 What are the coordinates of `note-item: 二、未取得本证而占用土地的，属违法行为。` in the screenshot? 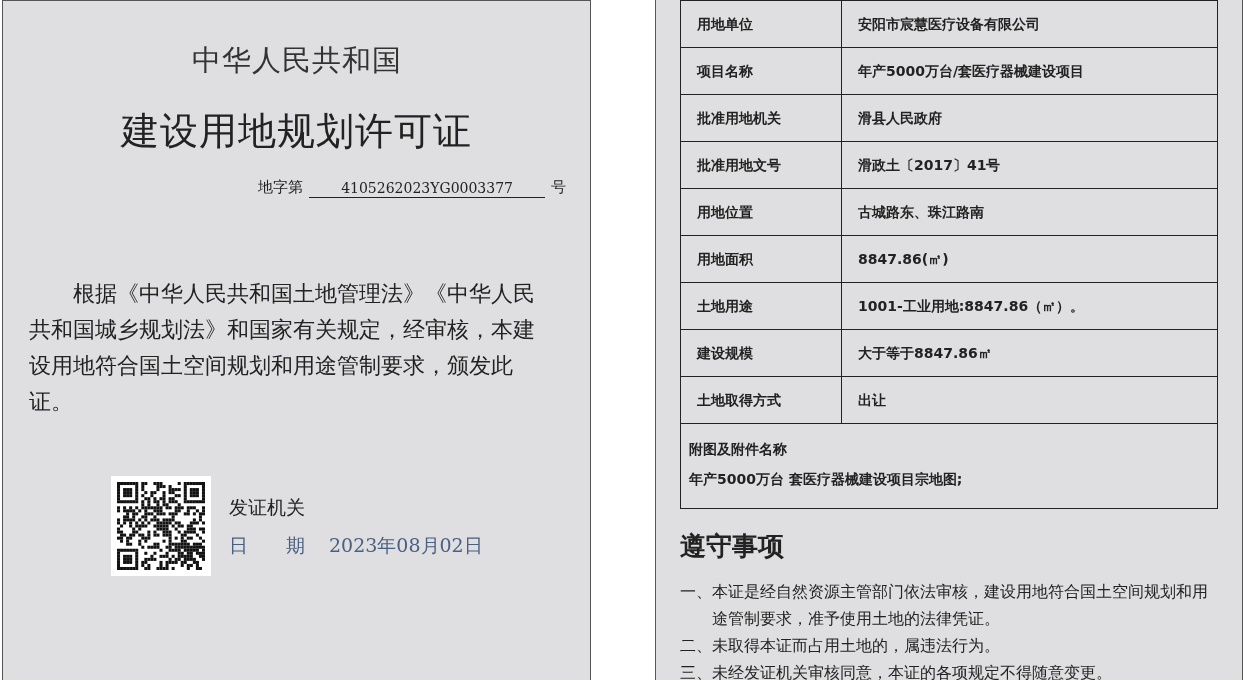 It's located at (840, 646).